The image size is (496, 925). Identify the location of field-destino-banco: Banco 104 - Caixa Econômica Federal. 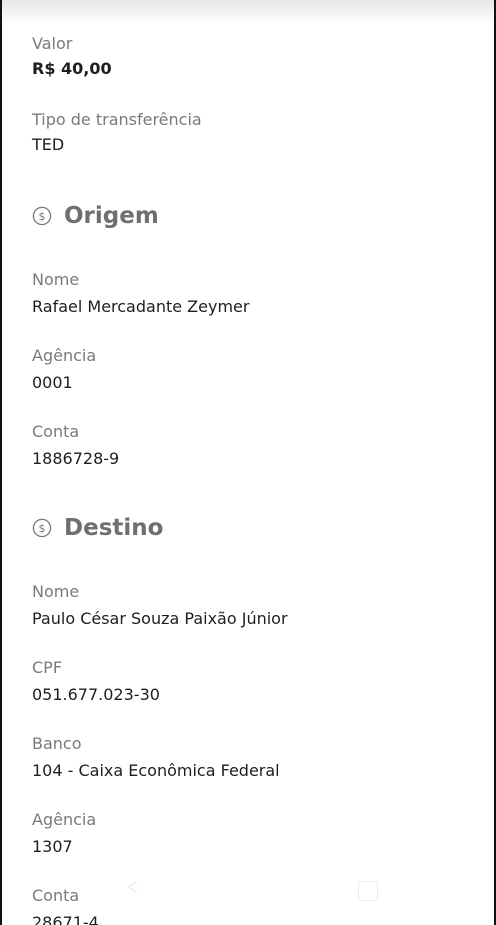
(156, 758).